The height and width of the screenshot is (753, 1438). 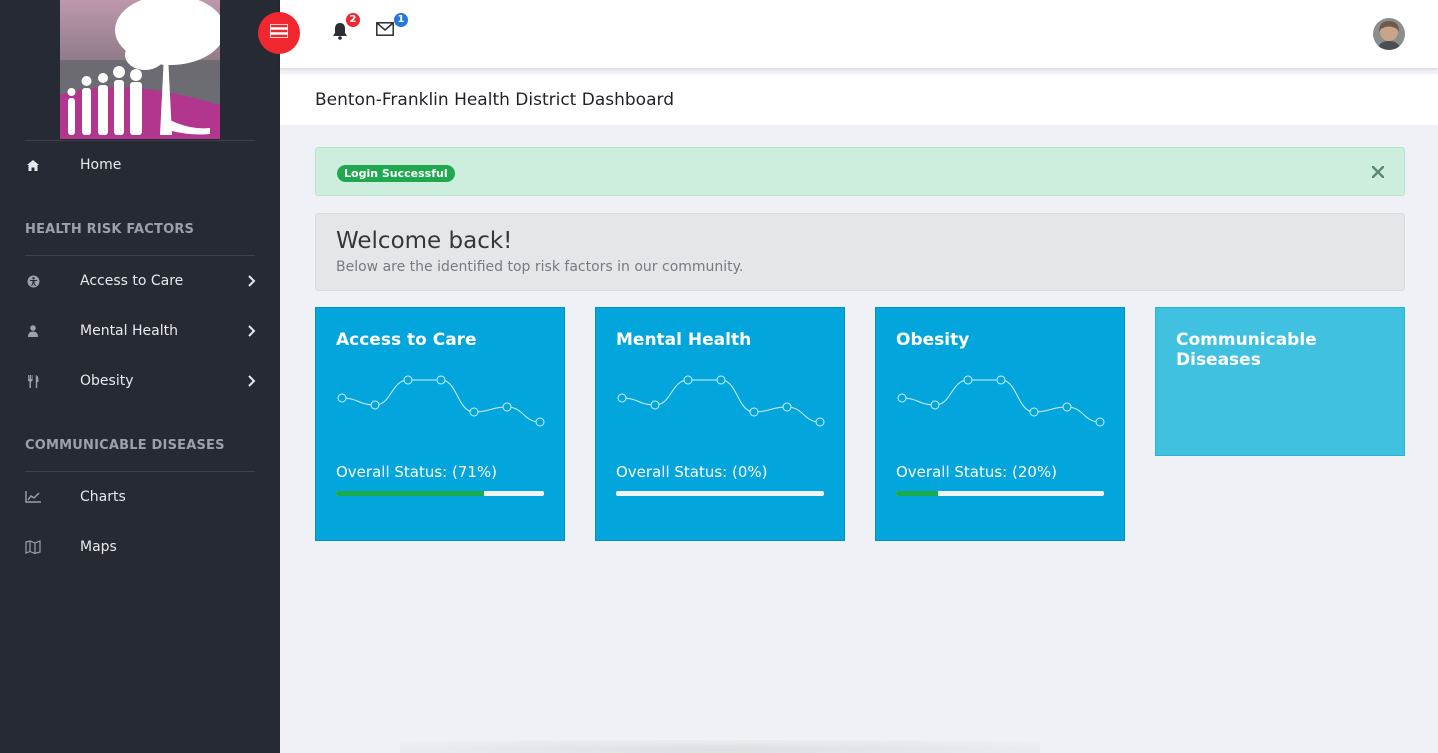 I want to click on menu-icon, so click(x=279, y=32).